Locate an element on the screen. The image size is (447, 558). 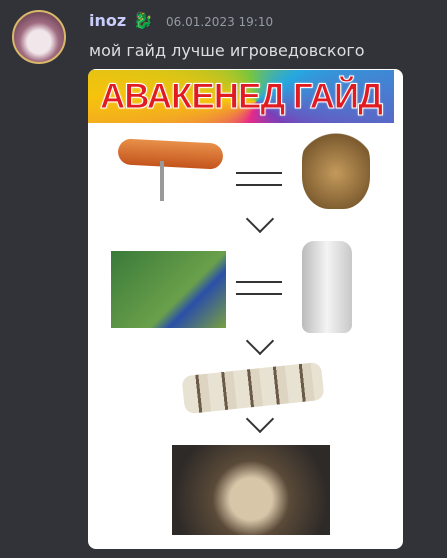
timestamp: 06.01.2023 19:10 is located at coordinates (220, 22).